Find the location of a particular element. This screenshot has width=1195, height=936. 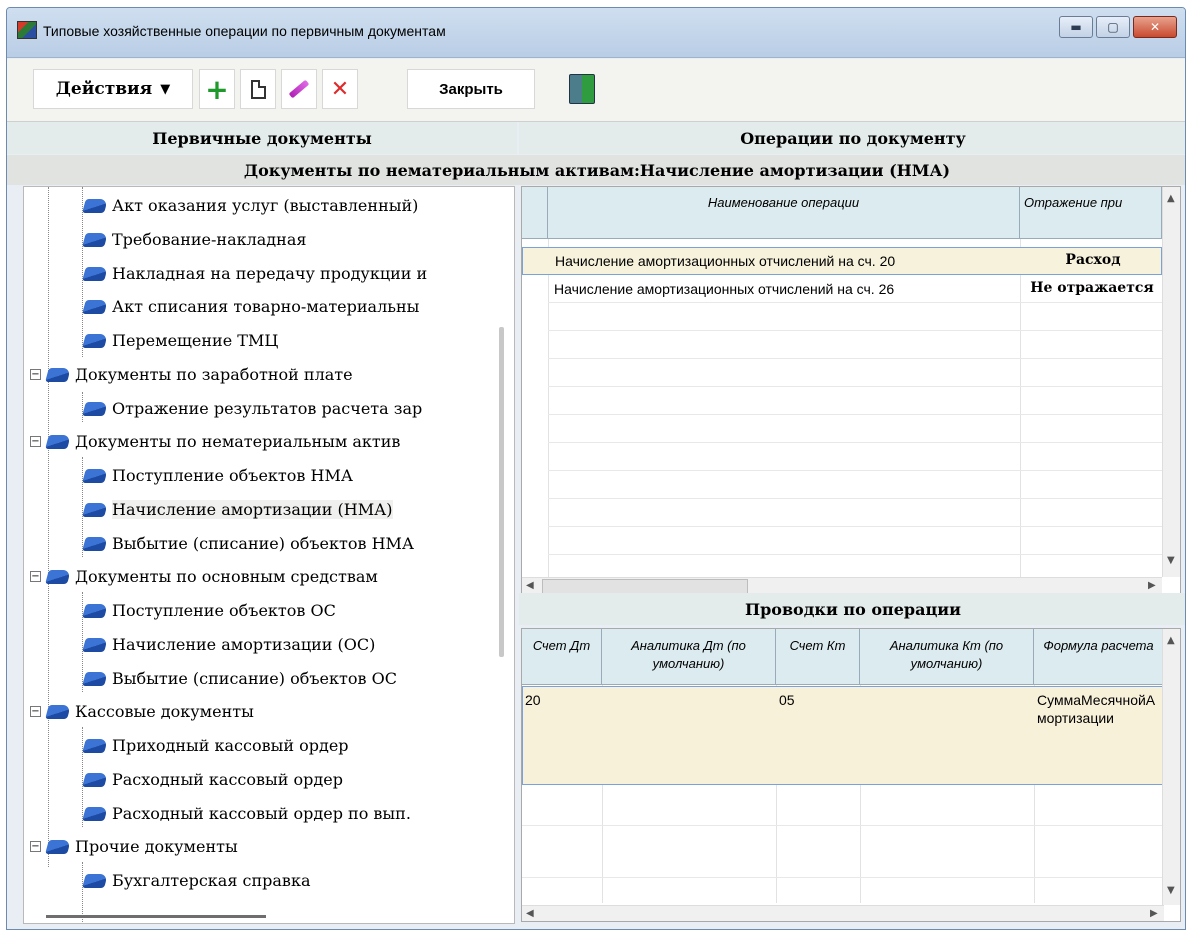

edit-button is located at coordinates (299, 89).